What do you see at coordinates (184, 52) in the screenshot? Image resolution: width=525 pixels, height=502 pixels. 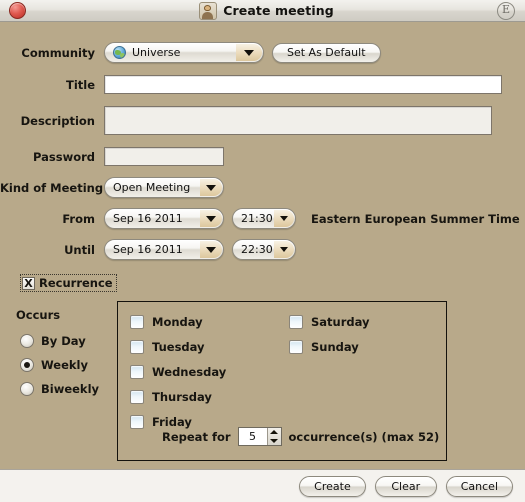 I see `community-select: Universe` at bounding box center [184, 52].